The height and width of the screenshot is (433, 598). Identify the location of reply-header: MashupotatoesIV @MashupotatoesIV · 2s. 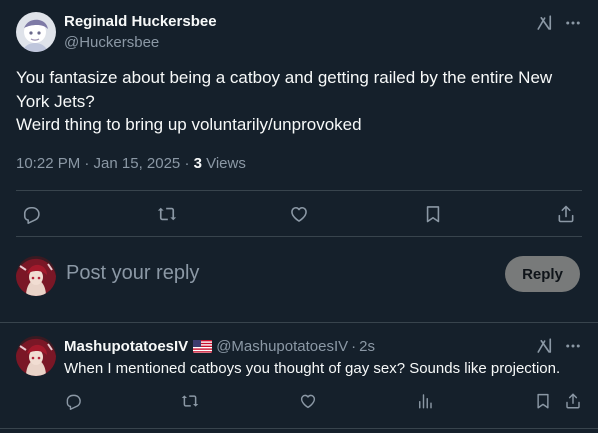
(219, 346).